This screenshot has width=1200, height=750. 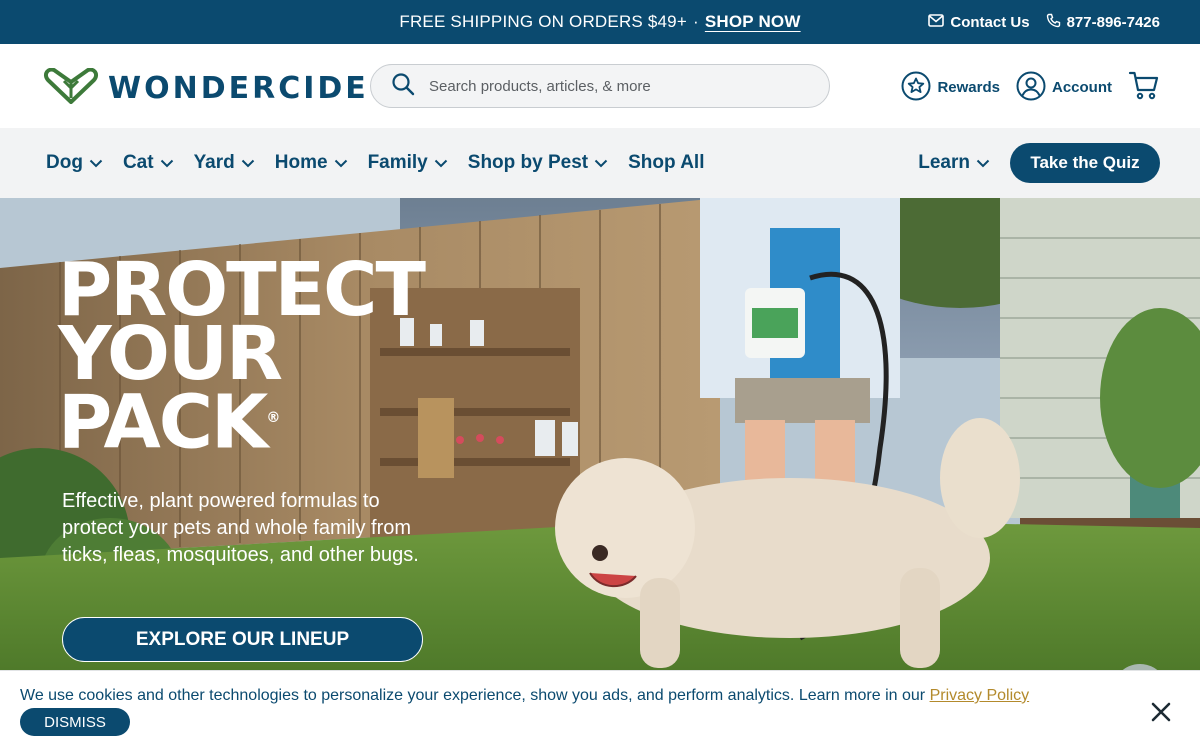 What do you see at coordinates (936, 22) in the screenshot?
I see `mail-icon` at bounding box center [936, 22].